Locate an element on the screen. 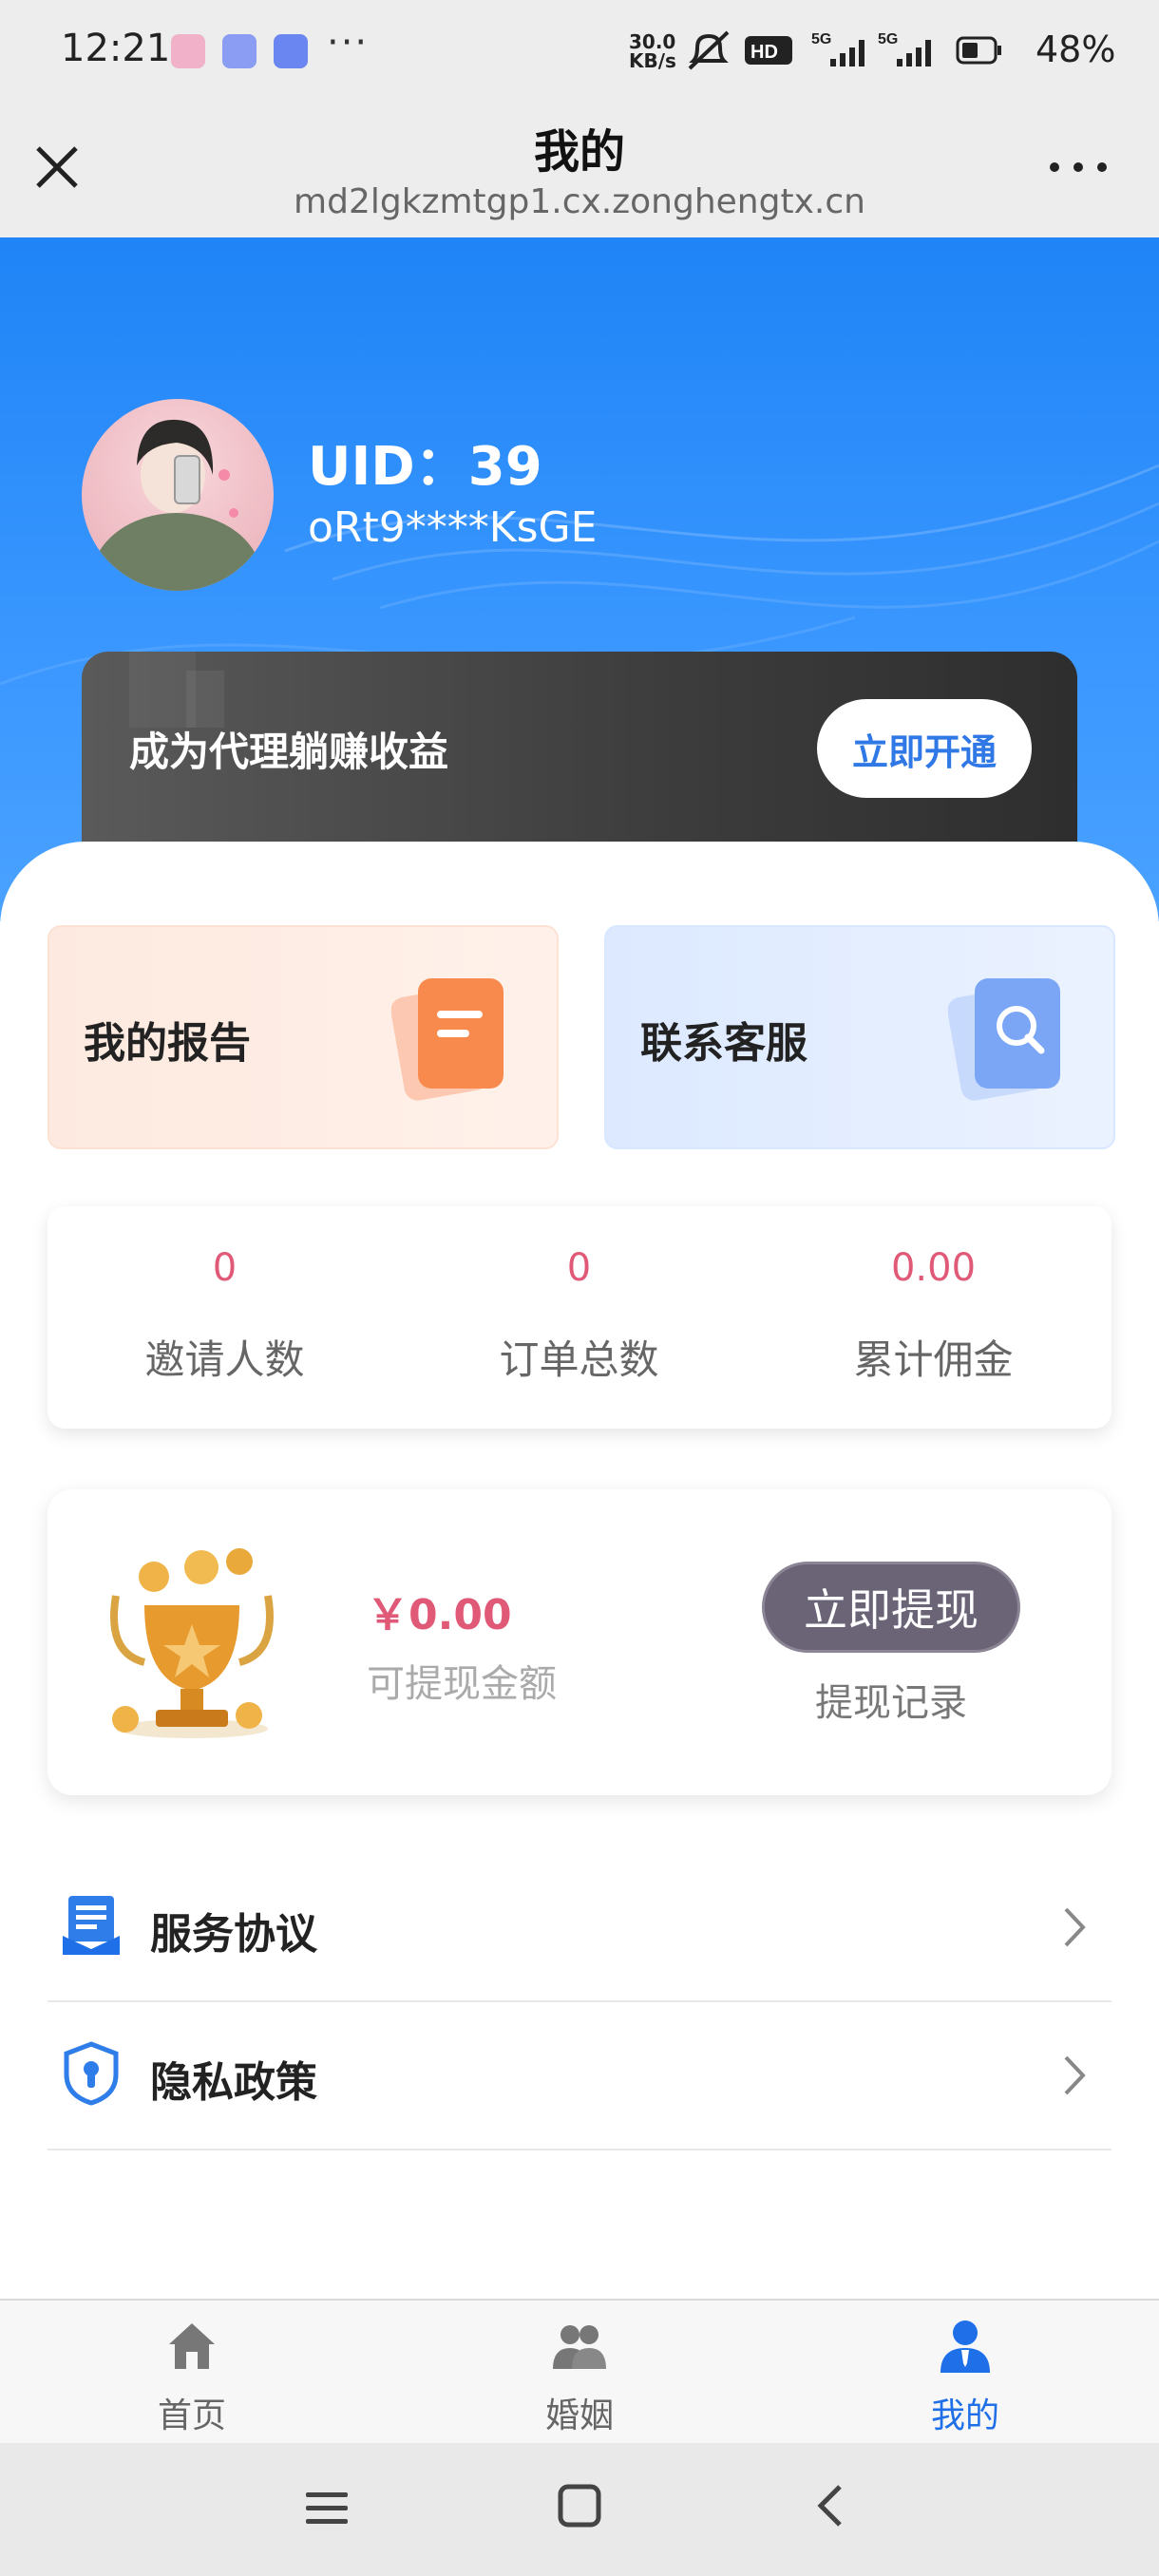 Image resolution: width=1159 pixels, height=2576 pixels. home-icon is located at coordinates (192, 2346).